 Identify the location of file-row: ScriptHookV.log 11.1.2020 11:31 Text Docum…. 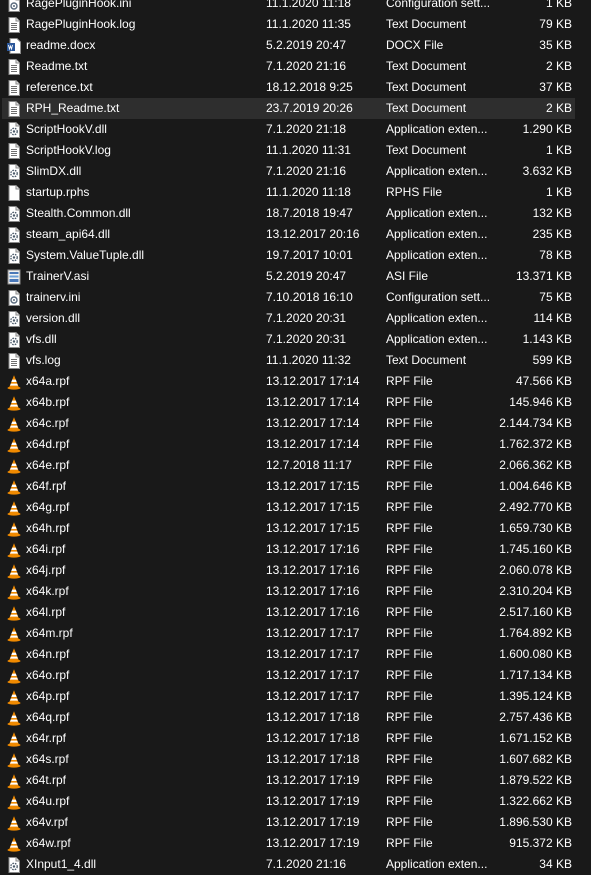
(295, 150).